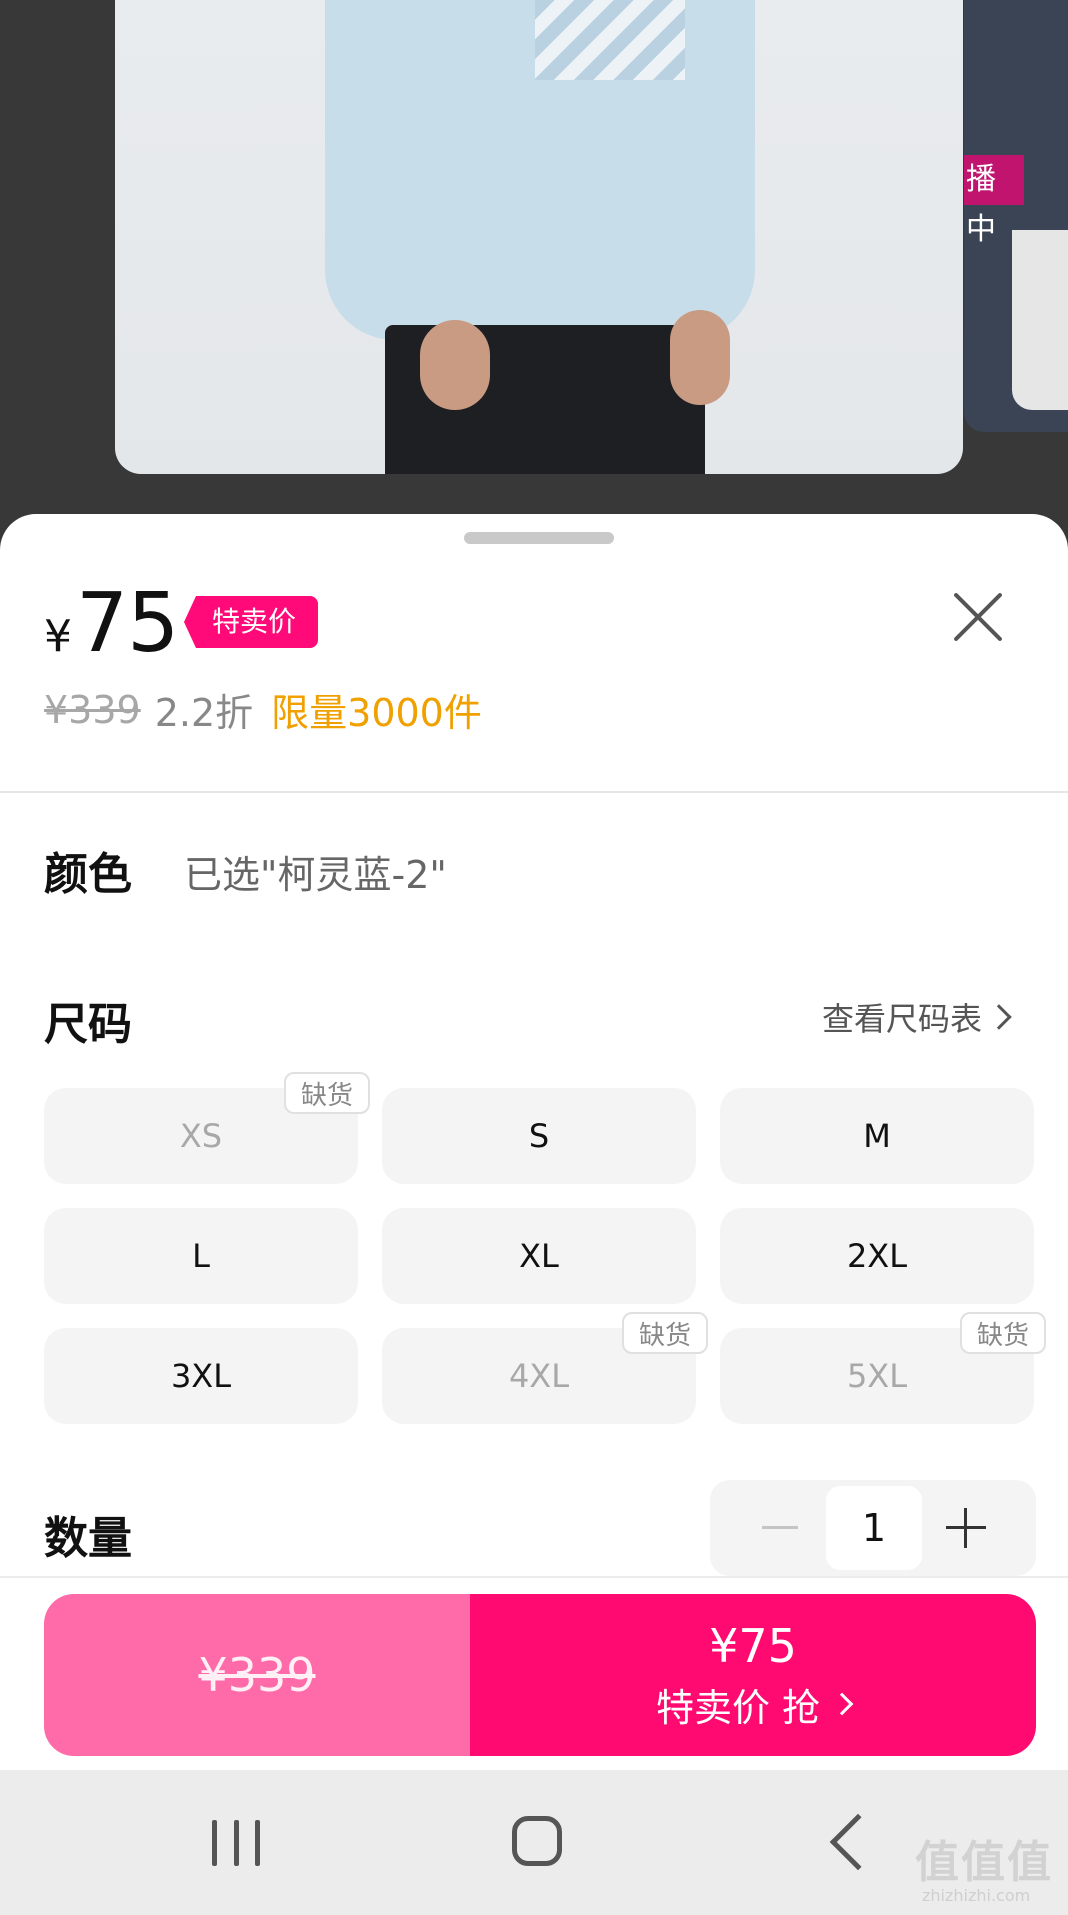 This screenshot has height=1915, width=1068. I want to click on watermark-logo: 值值值, so click(984, 1862).